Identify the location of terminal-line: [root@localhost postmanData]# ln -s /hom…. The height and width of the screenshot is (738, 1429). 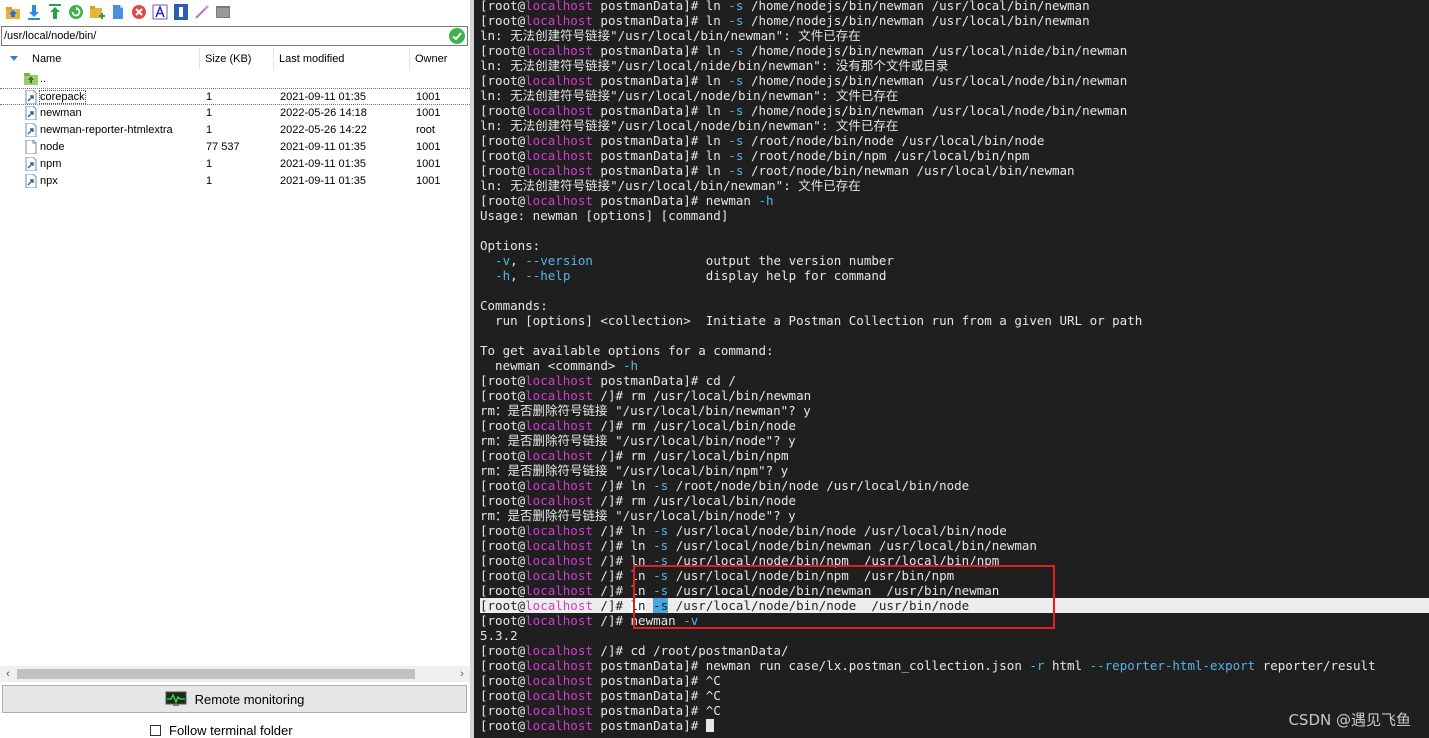
(954, 20).